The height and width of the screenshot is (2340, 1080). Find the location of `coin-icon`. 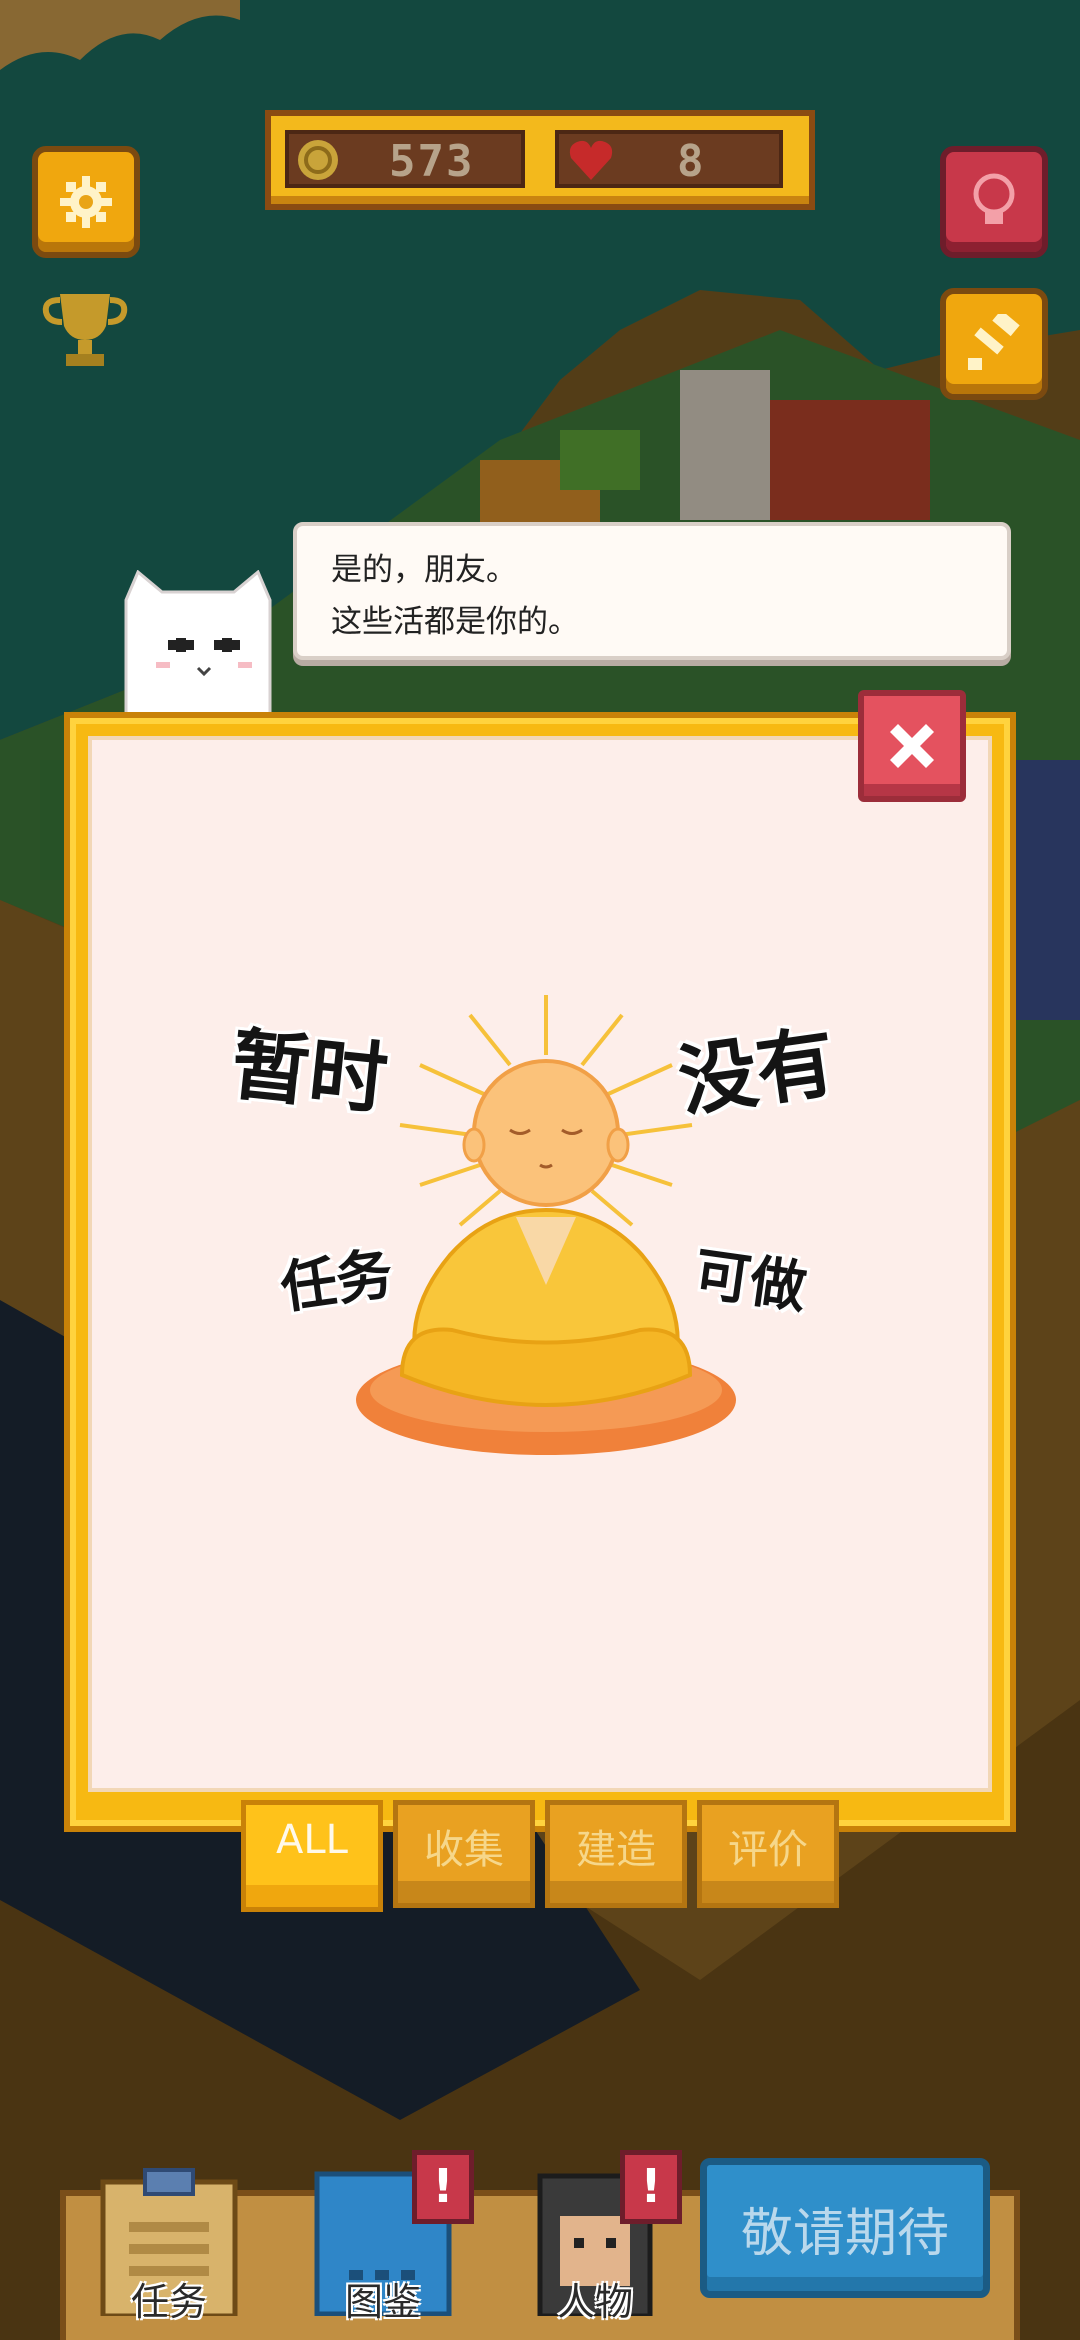

coin-icon is located at coordinates (318, 160).